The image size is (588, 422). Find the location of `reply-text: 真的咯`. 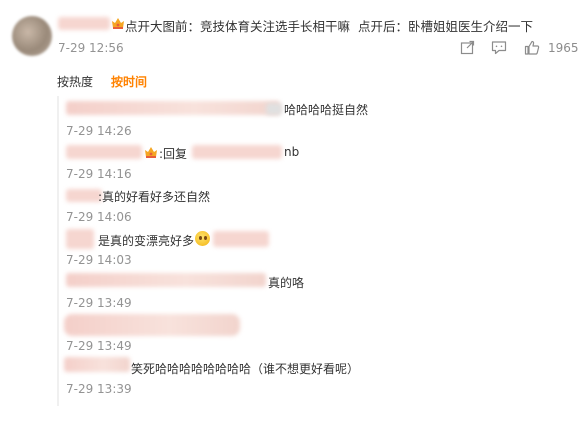

reply-text: 真的咯 is located at coordinates (286, 283).